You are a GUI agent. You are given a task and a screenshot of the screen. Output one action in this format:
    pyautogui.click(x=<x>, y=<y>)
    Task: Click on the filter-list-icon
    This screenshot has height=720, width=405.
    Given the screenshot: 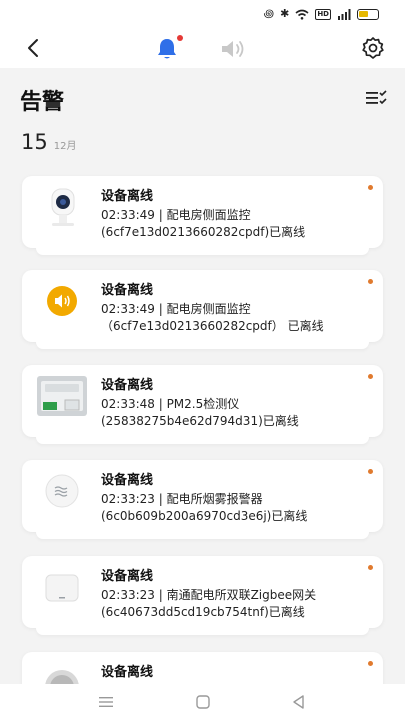 What is the action you would take?
    pyautogui.click(x=376, y=98)
    